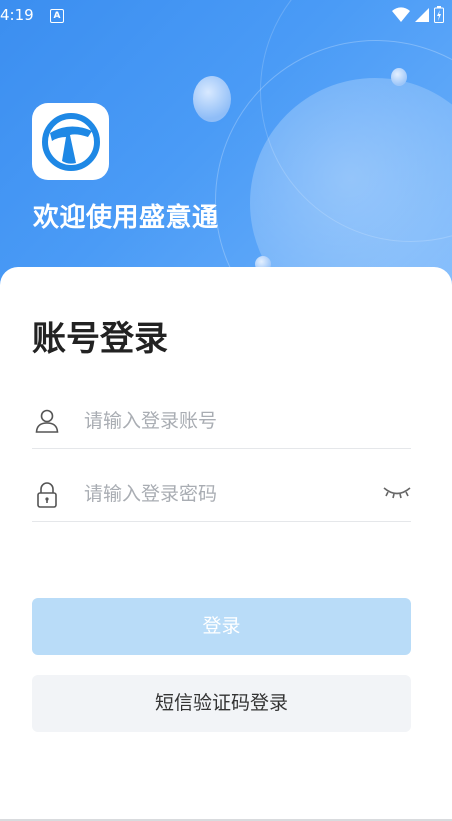 The width and height of the screenshot is (452, 821). I want to click on password-input, so click(224, 494).